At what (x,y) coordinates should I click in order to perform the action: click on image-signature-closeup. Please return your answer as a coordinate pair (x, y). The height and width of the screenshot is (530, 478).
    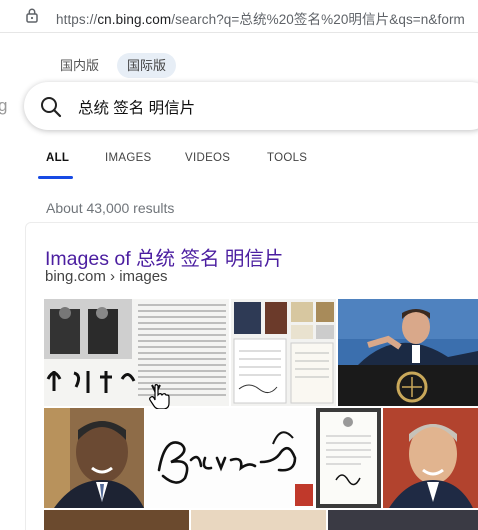
    Looking at the image, I should click on (230, 458).